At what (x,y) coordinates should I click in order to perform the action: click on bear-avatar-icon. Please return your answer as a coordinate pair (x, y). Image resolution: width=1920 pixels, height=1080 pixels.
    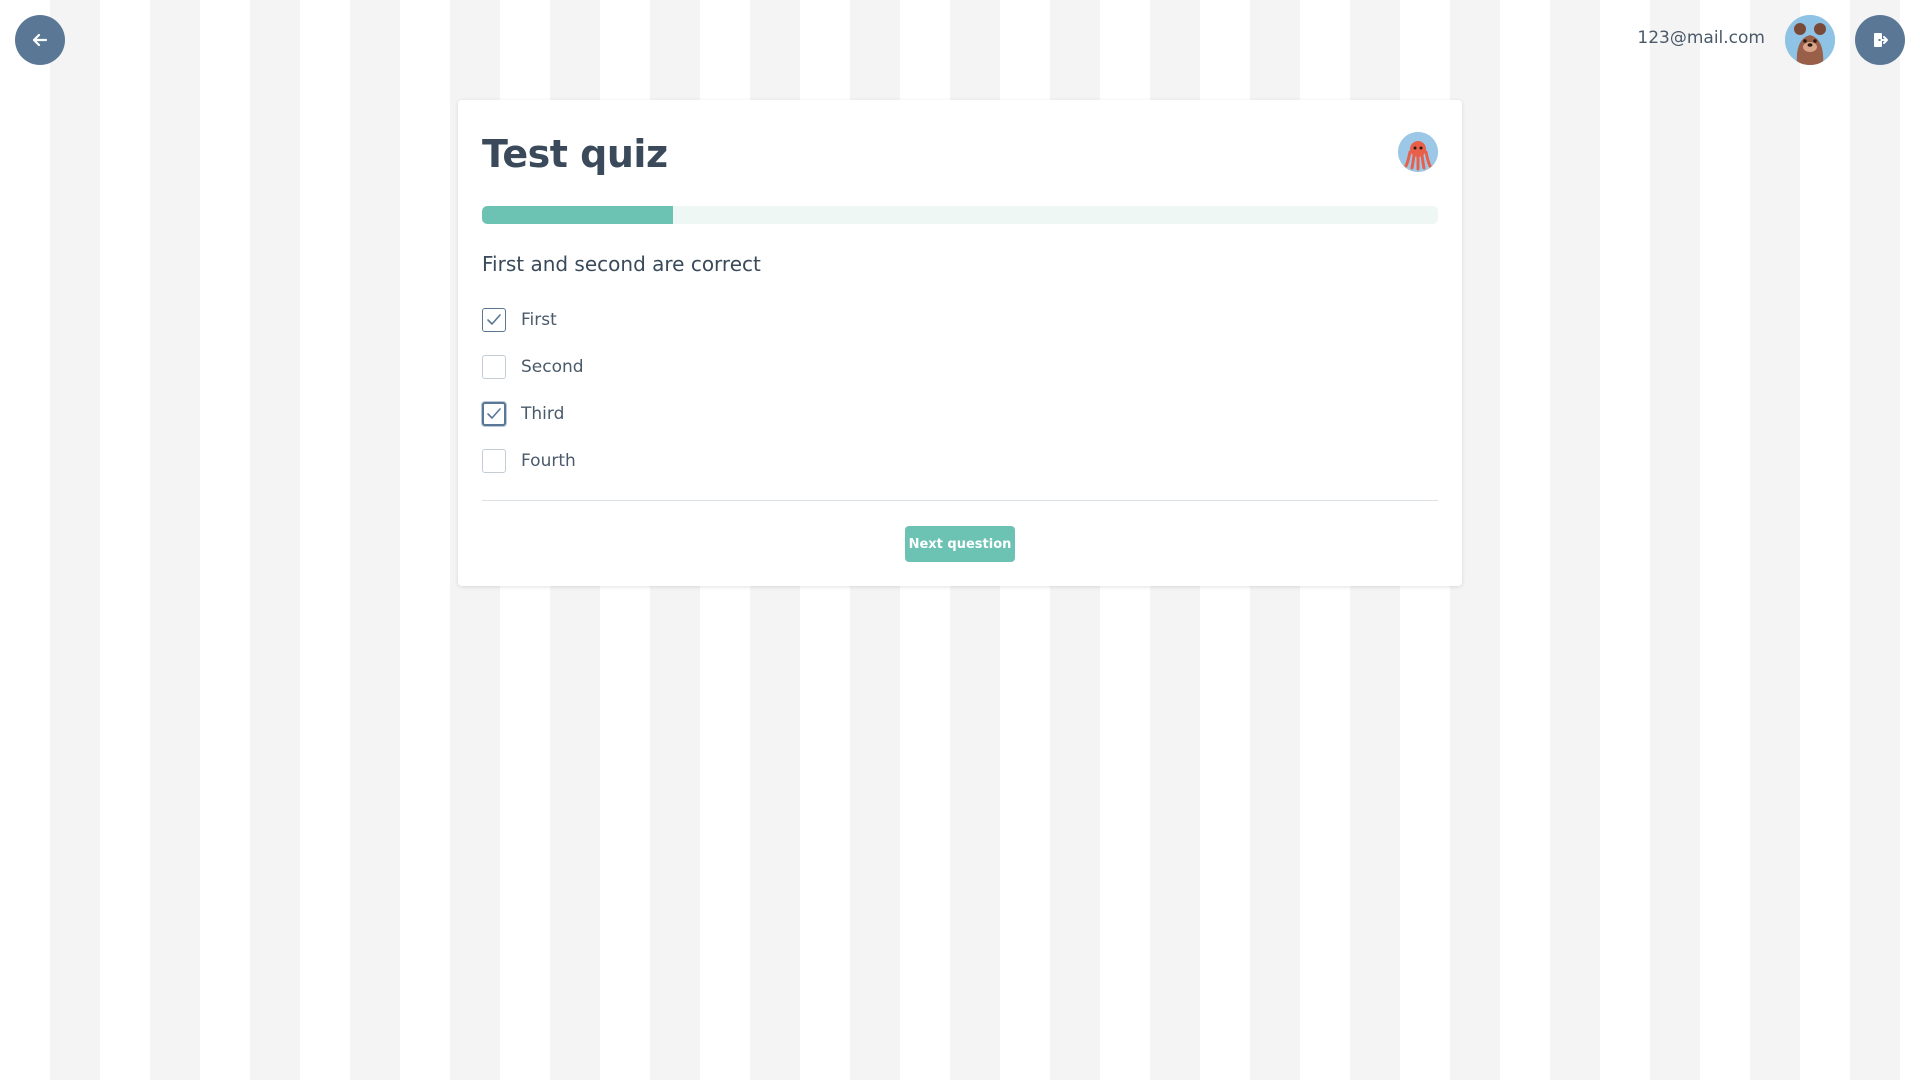
    Looking at the image, I should click on (1810, 40).